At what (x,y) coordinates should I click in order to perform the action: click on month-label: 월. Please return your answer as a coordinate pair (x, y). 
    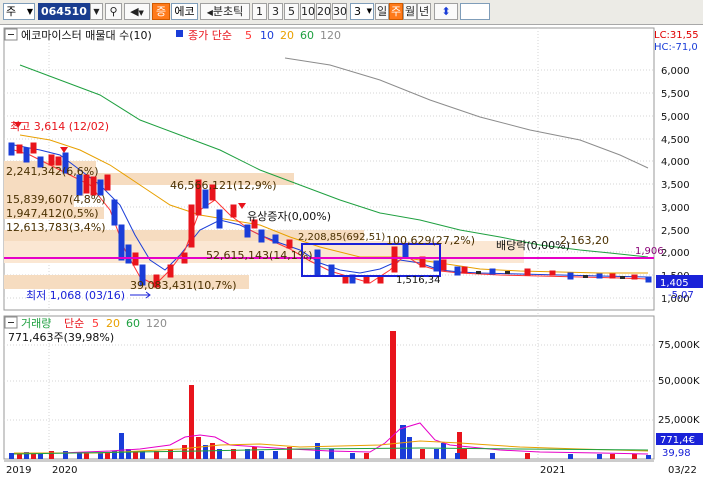
    Looking at the image, I should click on (410, 11).